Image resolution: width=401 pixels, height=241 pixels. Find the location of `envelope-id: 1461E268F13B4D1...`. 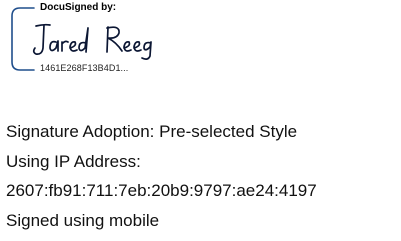

envelope-id: 1461E268F13B4D1... is located at coordinates (84, 68).